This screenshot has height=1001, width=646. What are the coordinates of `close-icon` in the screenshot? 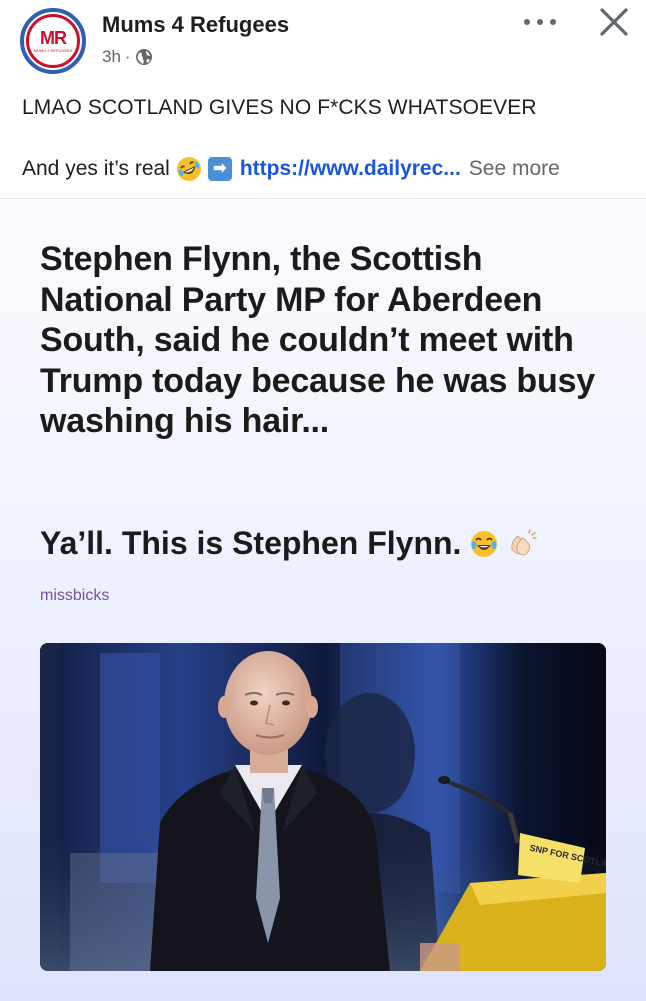 It's located at (614, 22).